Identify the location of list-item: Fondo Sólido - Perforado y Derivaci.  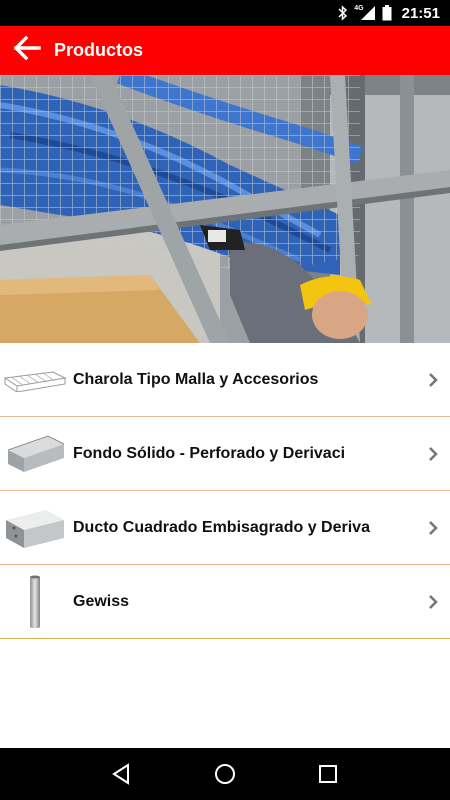
(225, 454).